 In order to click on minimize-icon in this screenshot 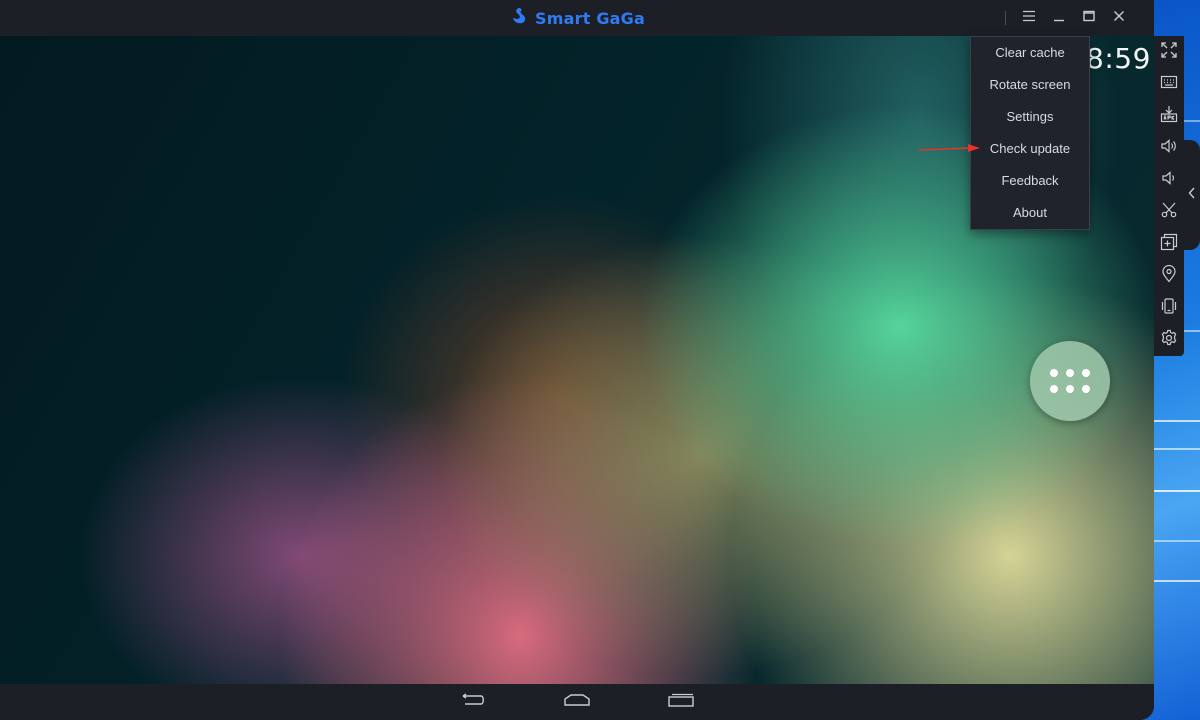, I will do `click(1059, 18)`.